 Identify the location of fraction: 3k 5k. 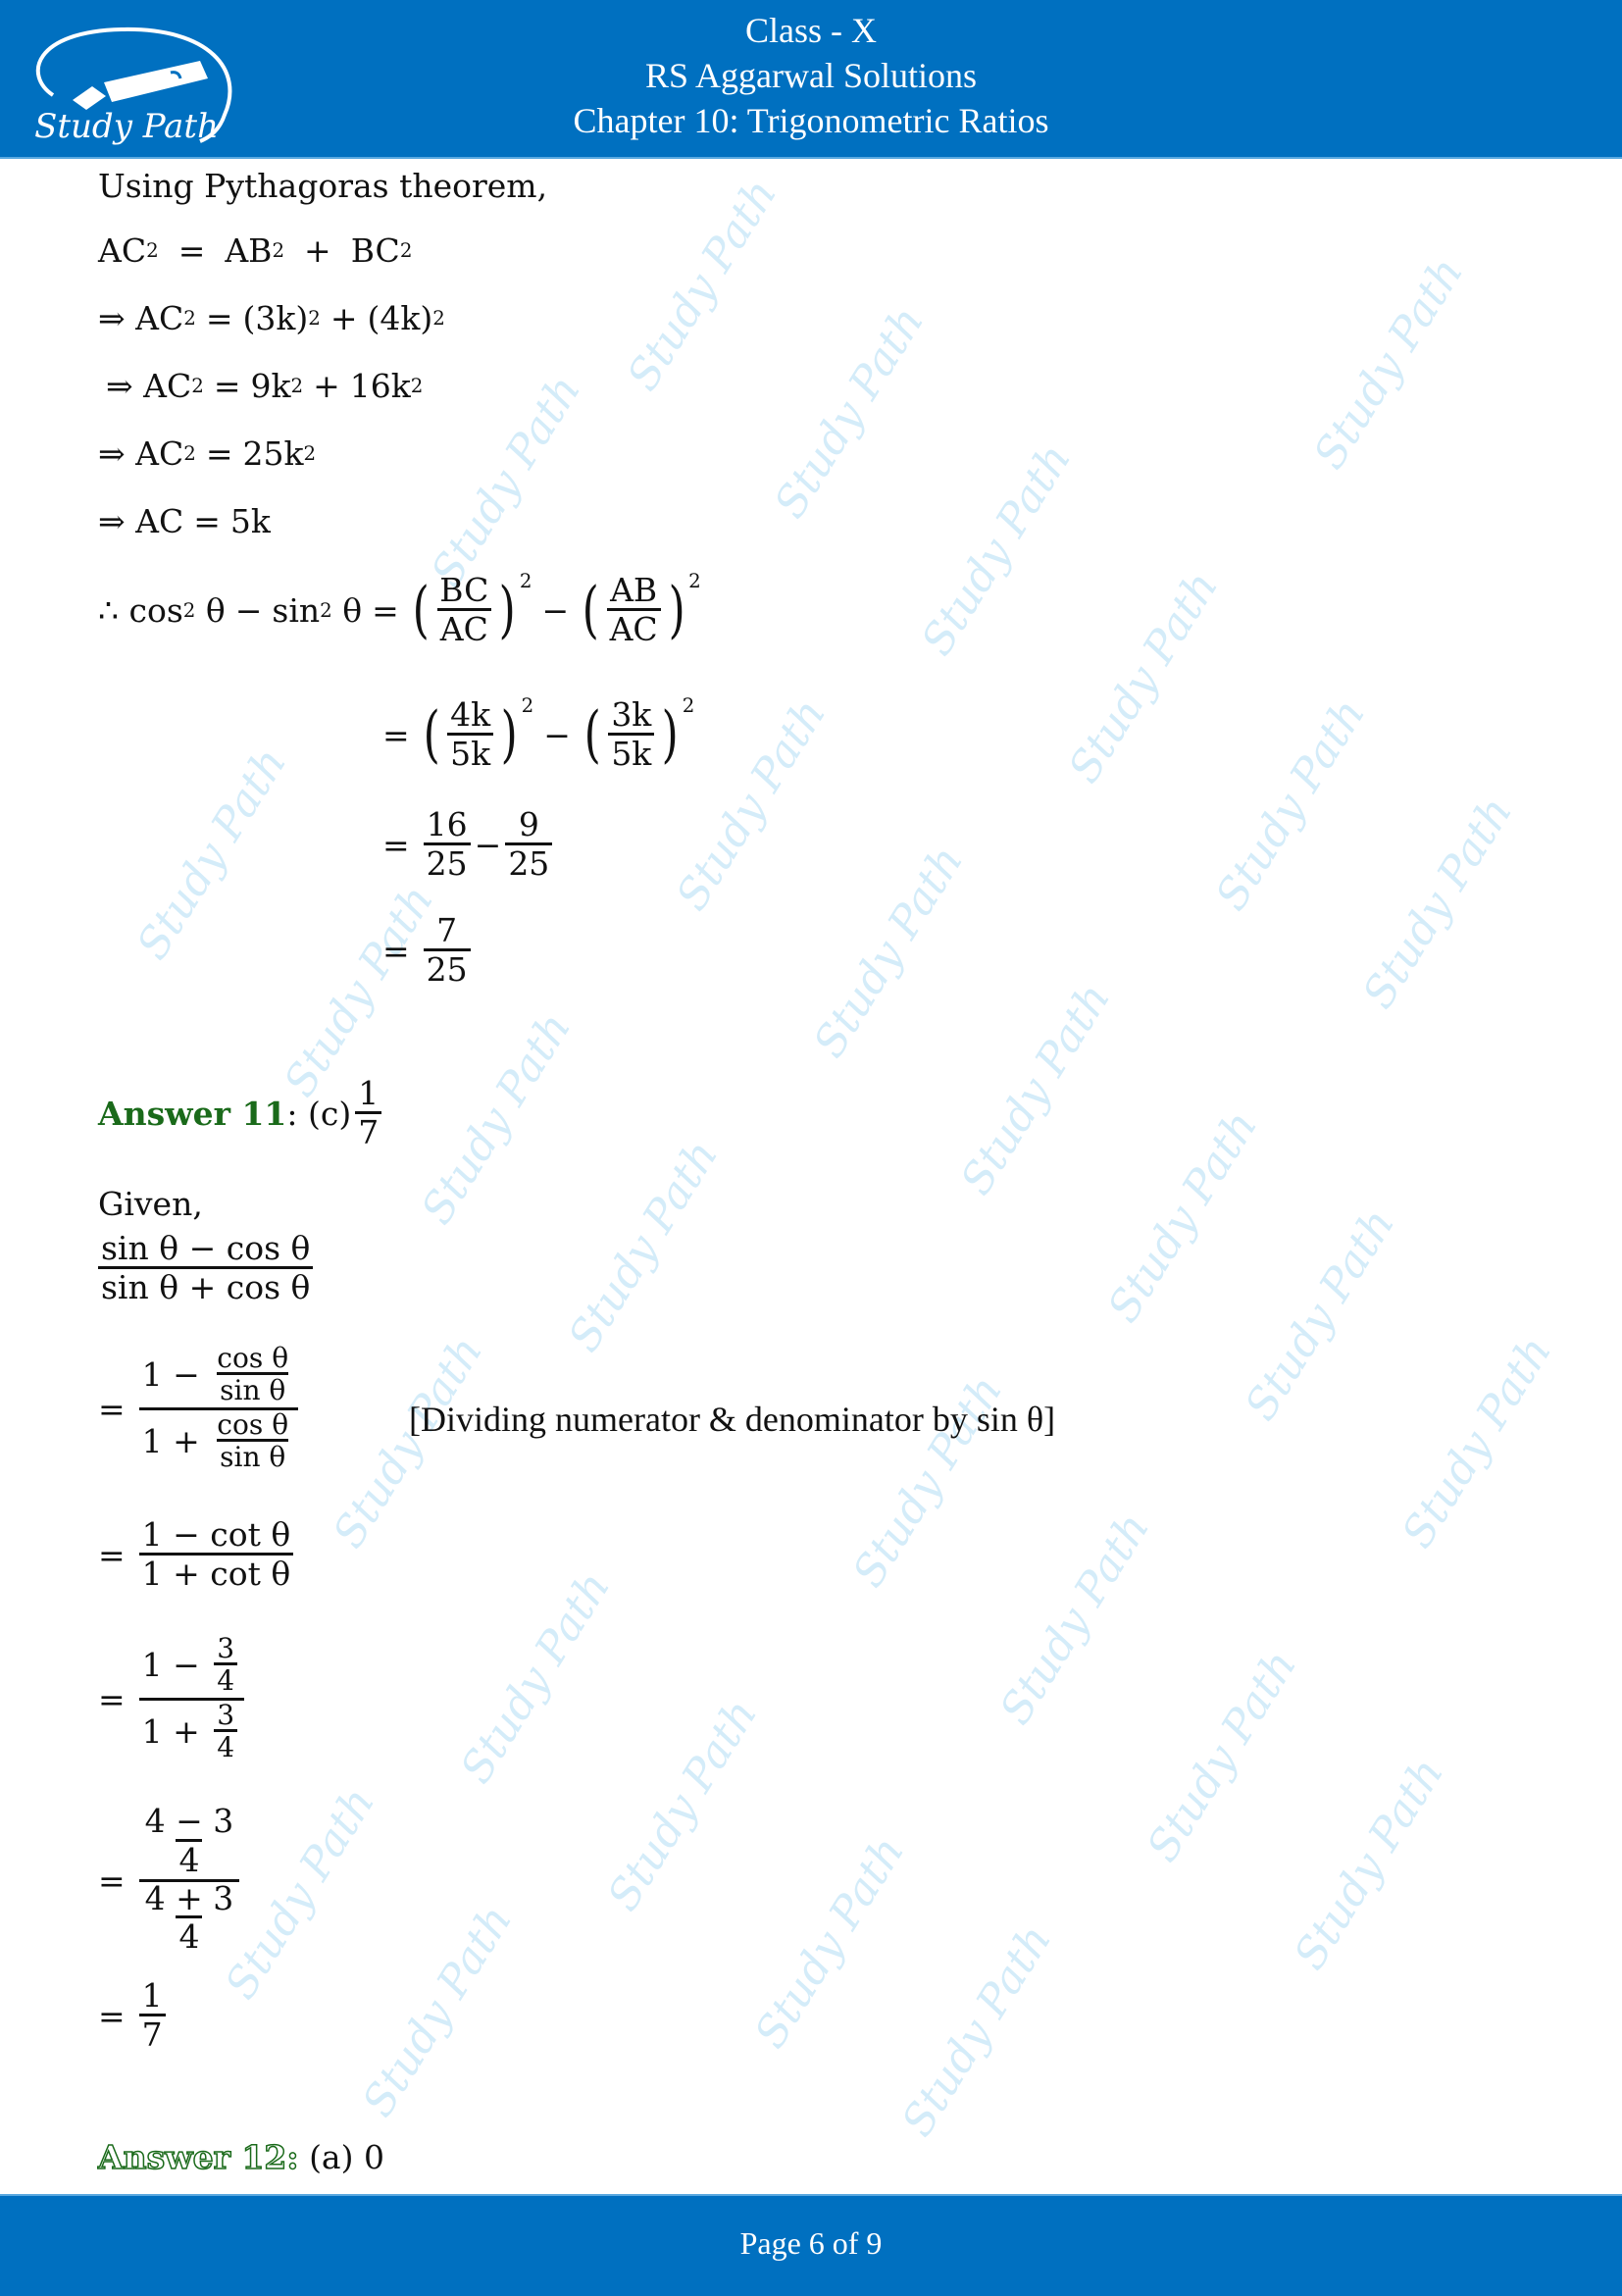
(631, 735).